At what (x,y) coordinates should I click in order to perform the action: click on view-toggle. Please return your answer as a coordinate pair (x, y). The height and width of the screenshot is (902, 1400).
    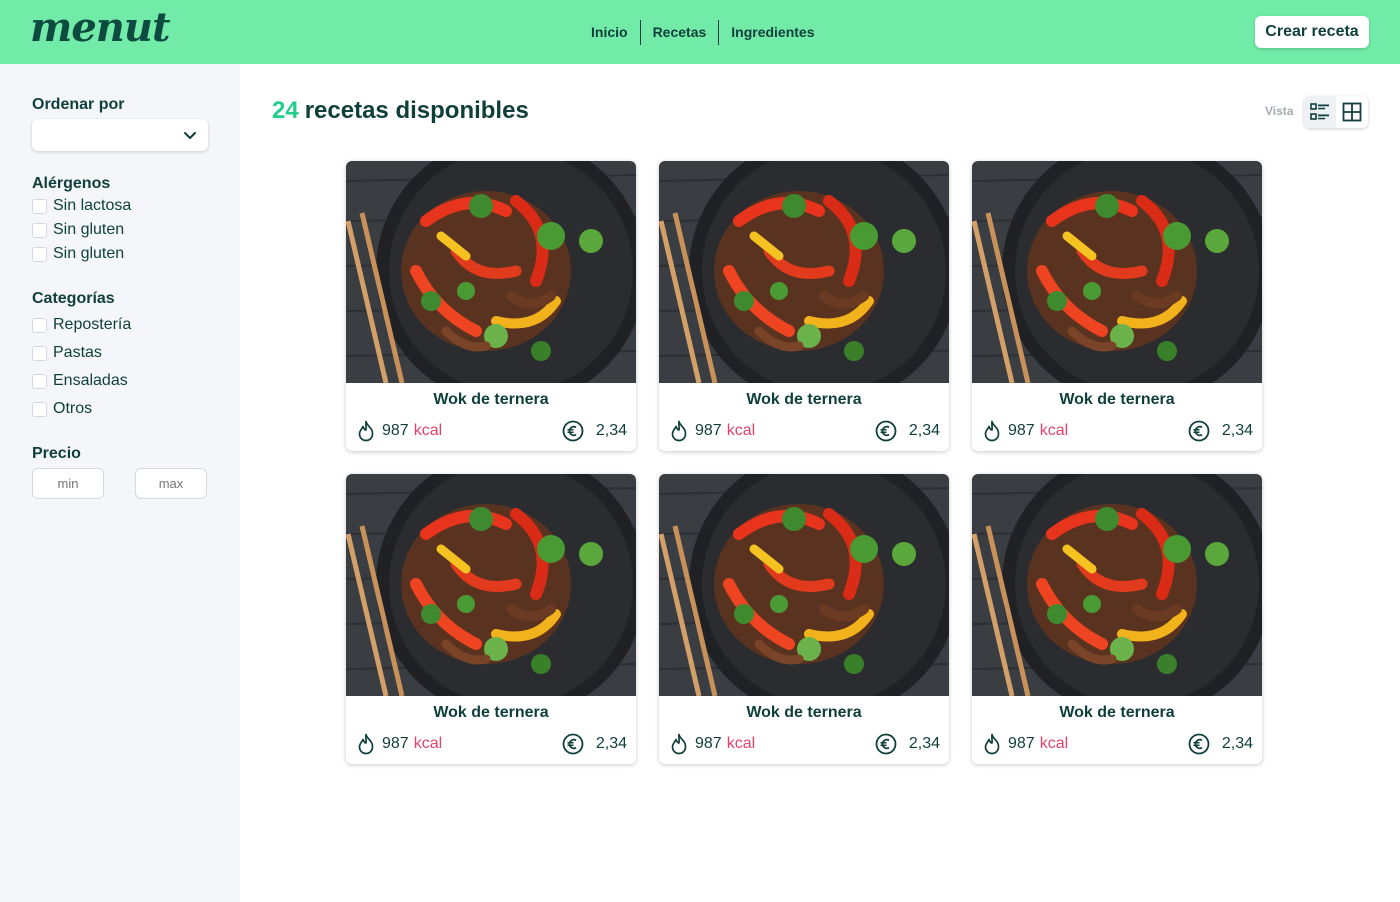
    Looking at the image, I should click on (1336, 112).